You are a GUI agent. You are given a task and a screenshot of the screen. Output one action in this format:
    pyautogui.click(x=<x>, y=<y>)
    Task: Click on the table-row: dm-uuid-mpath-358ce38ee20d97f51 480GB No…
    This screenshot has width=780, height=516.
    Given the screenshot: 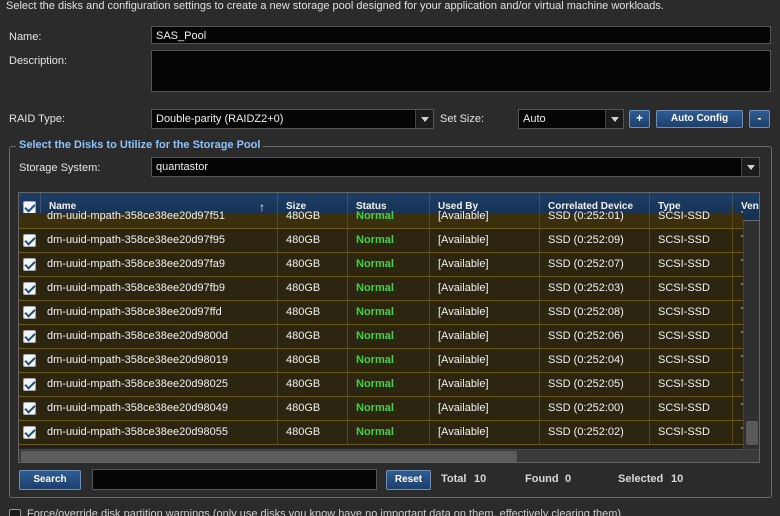 What is the action you would take?
    pyautogui.click(x=381, y=217)
    